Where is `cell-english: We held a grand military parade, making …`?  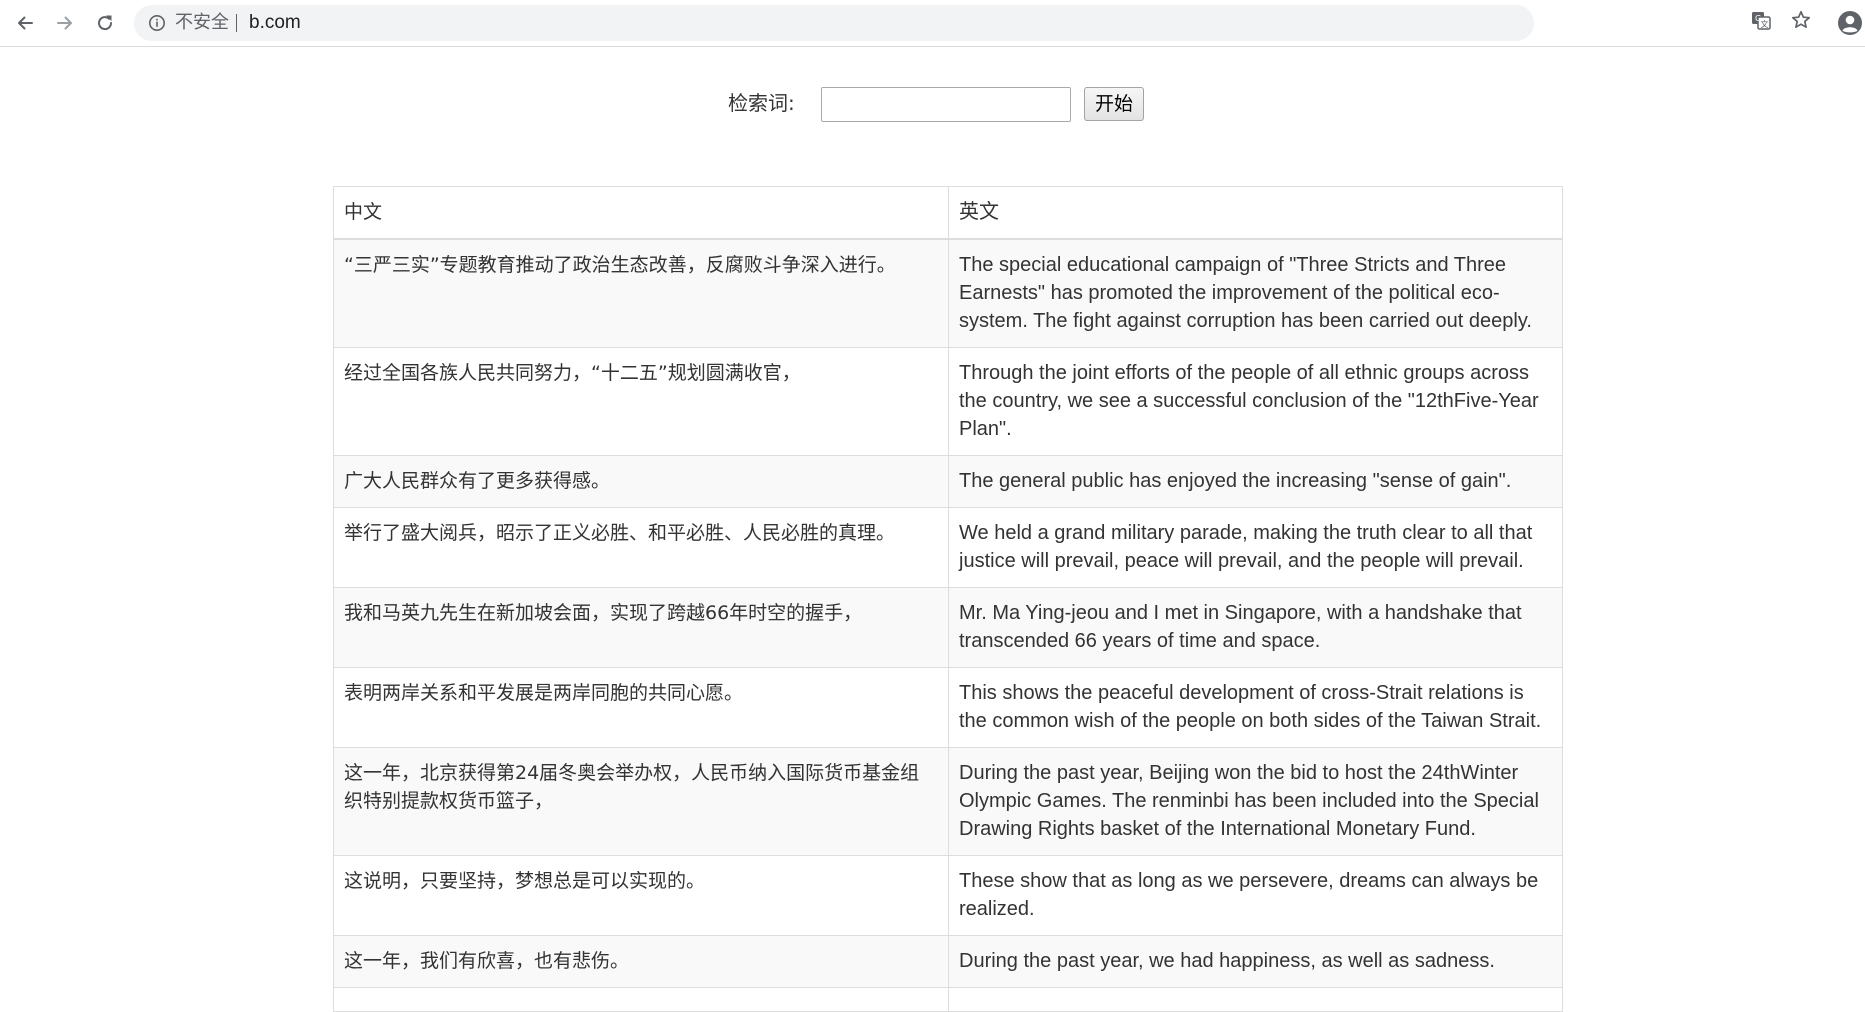
cell-english: We held a grand military parade, making … is located at coordinates (1255, 547).